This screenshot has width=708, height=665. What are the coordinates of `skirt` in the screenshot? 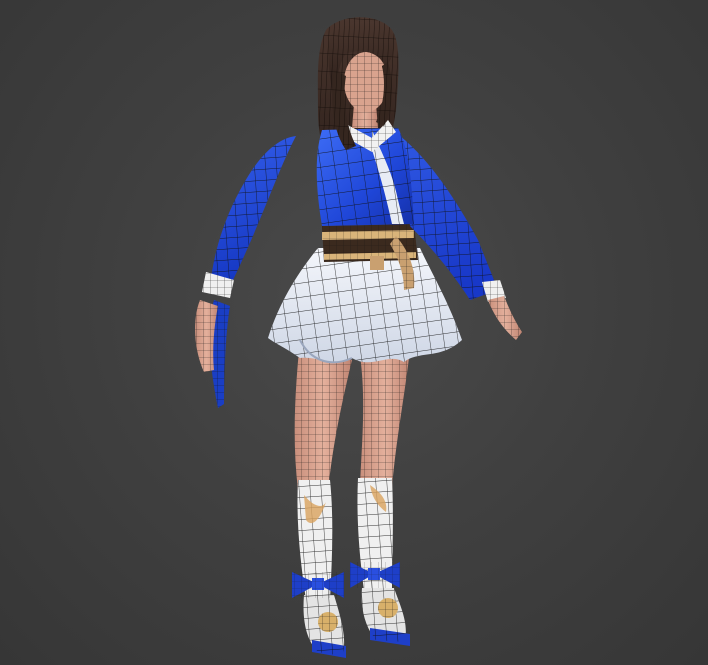 It's located at (365, 306).